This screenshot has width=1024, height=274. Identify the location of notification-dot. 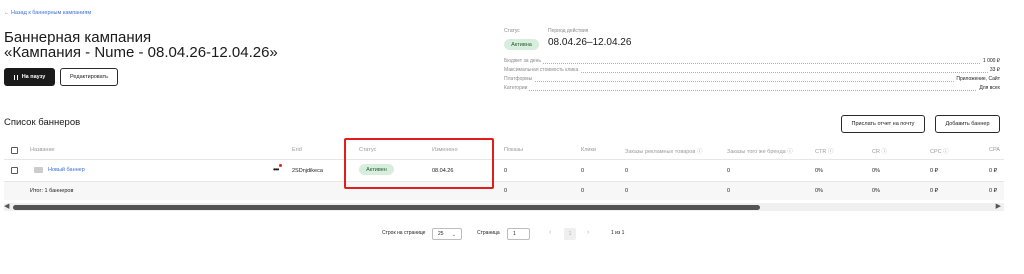
(280, 165).